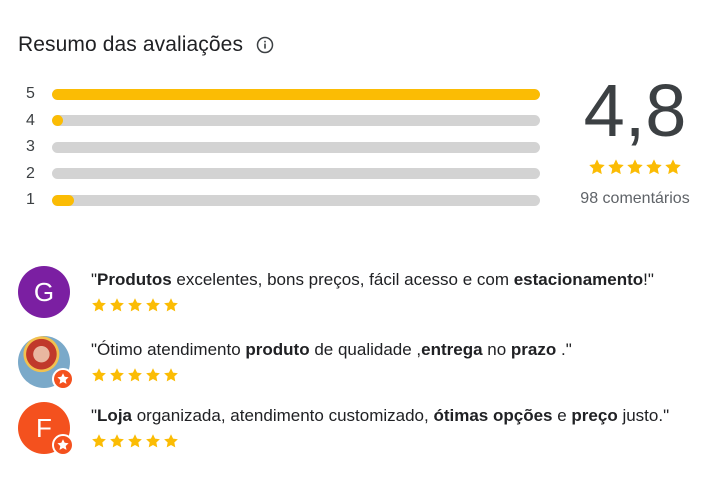 This screenshot has width=721, height=501. I want to click on rating-row-3: 3, so click(286, 147).